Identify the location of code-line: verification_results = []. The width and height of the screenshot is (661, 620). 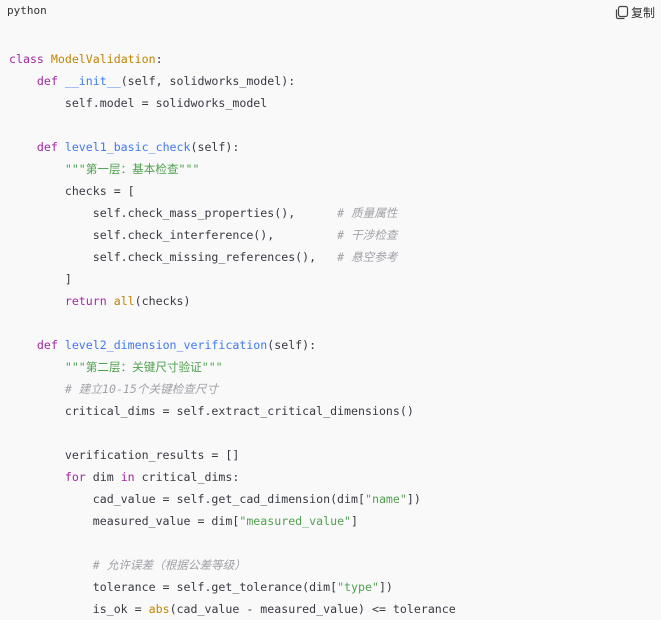
(335, 455).